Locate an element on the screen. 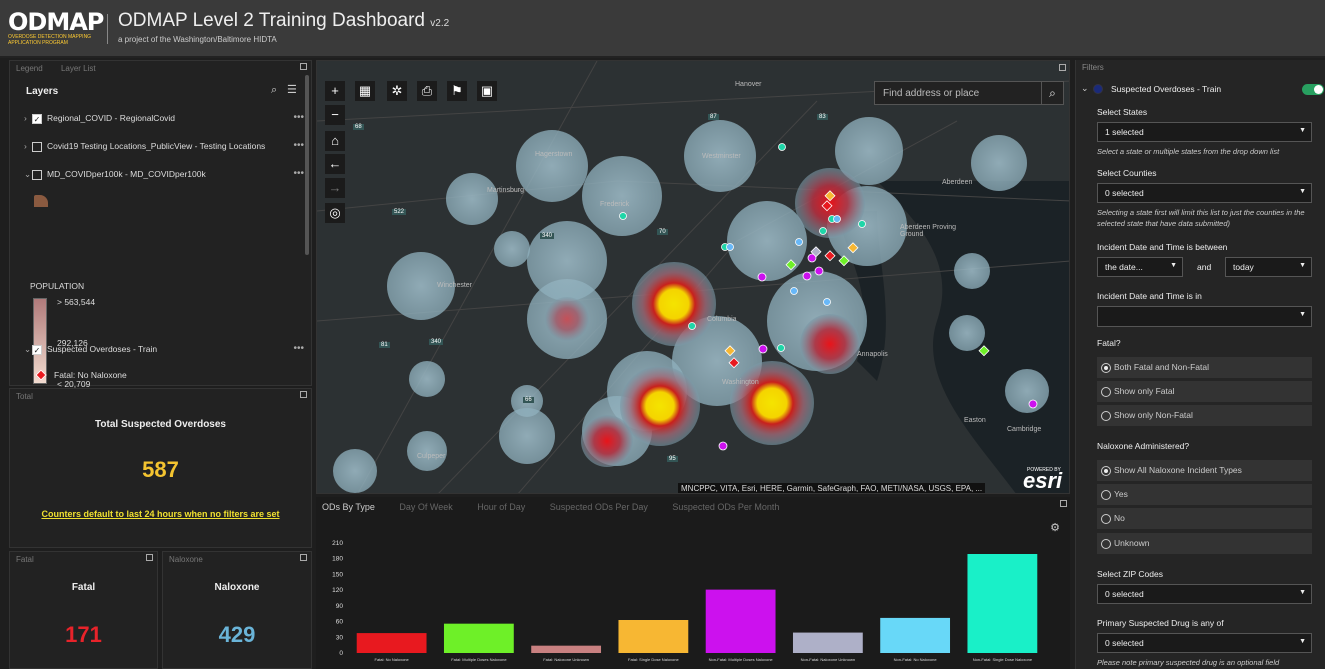 The image size is (1325, 669). tab-day-of-week: Day Of Week is located at coordinates (425, 507).